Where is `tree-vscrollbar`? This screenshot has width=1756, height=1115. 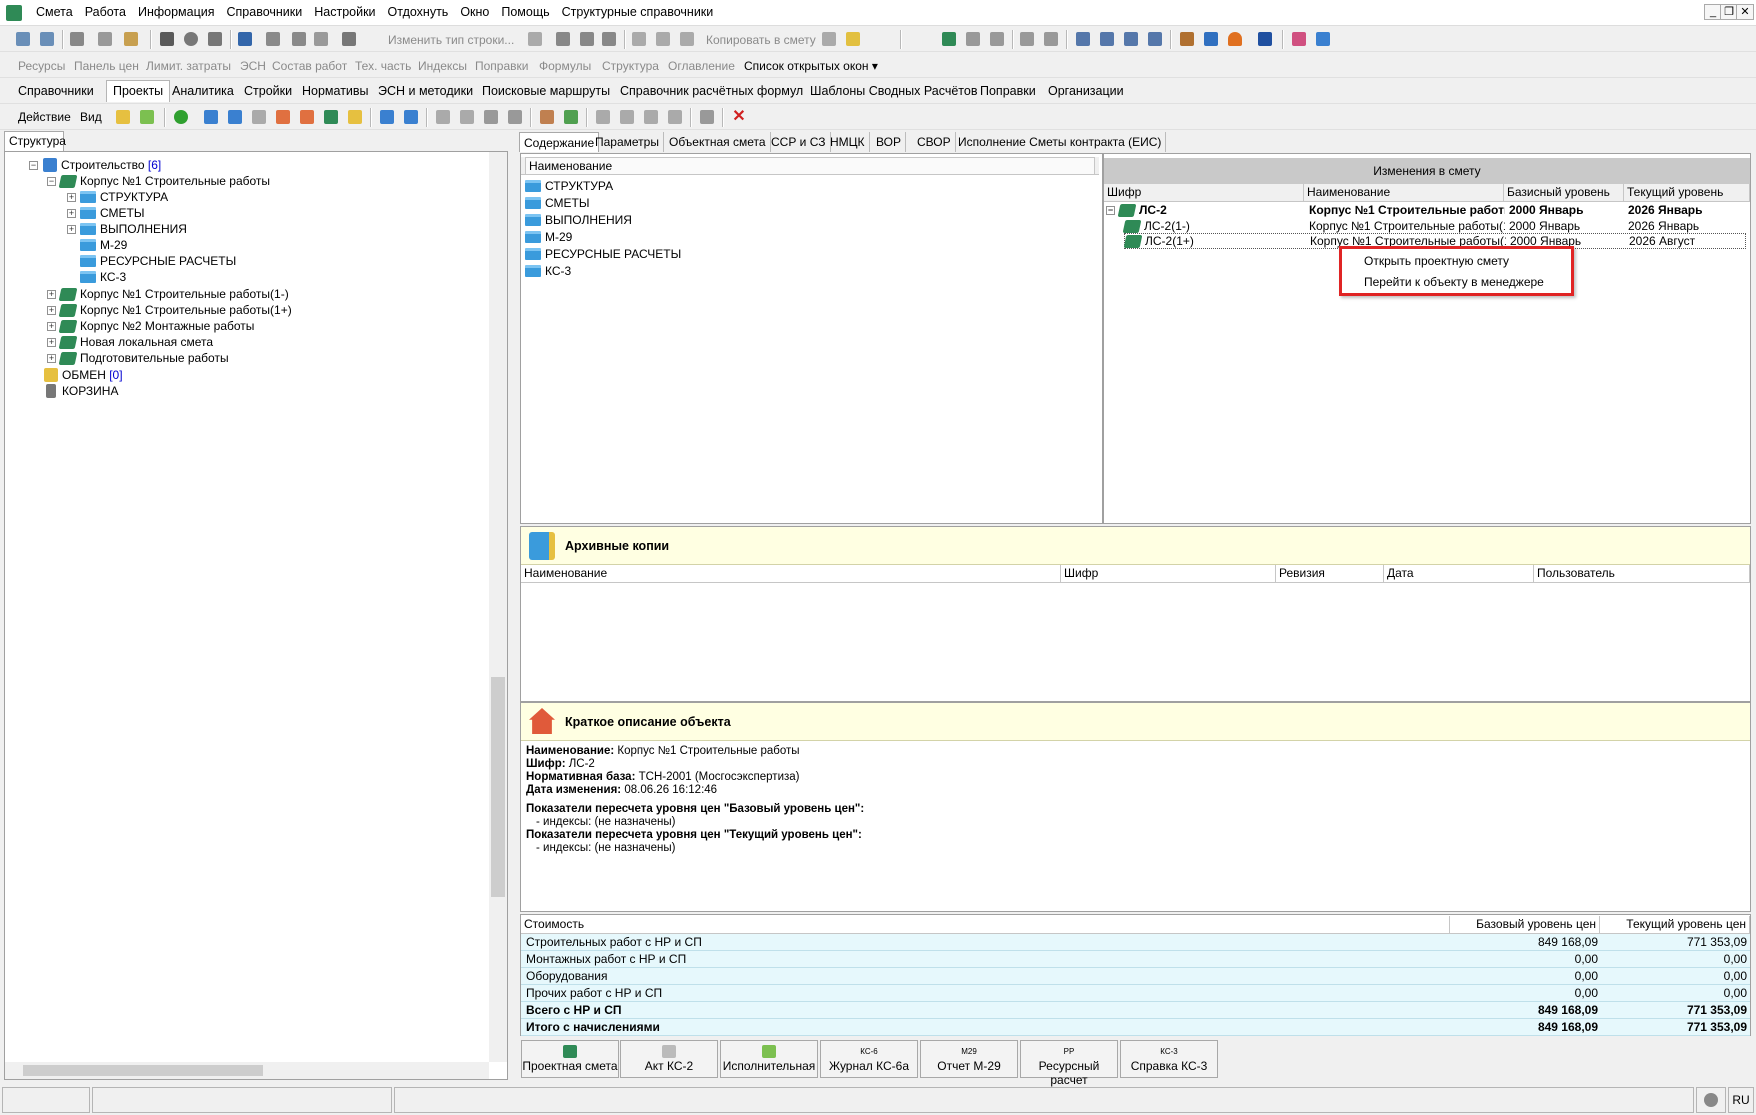 tree-vscrollbar is located at coordinates (498, 607).